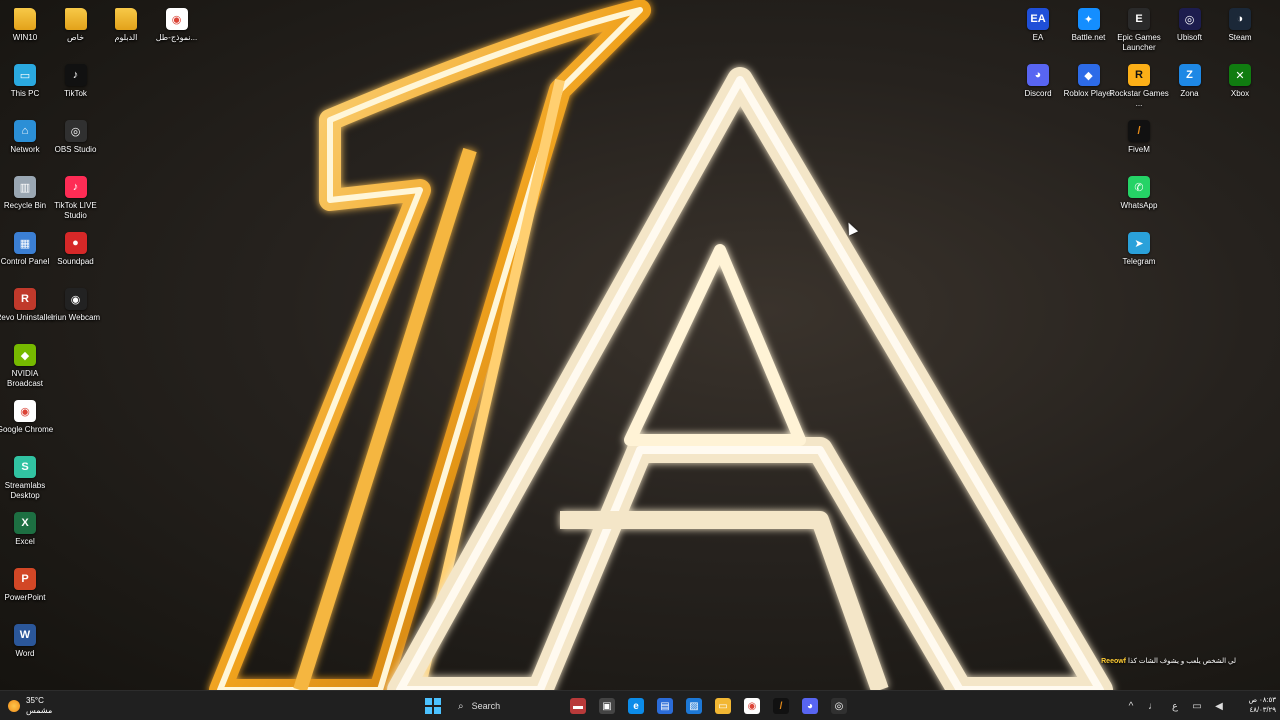 This screenshot has height=720, width=1280. Describe the element at coordinates (25, 200) in the screenshot. I see `desktop-icon-recycle: ▥ Recycle Bin` at that location.